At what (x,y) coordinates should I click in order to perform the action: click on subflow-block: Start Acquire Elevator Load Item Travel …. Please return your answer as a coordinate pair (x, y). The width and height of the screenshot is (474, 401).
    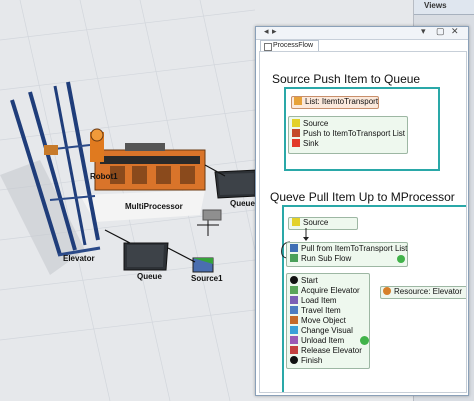
    Looking at the image, I should click on (328, 321).